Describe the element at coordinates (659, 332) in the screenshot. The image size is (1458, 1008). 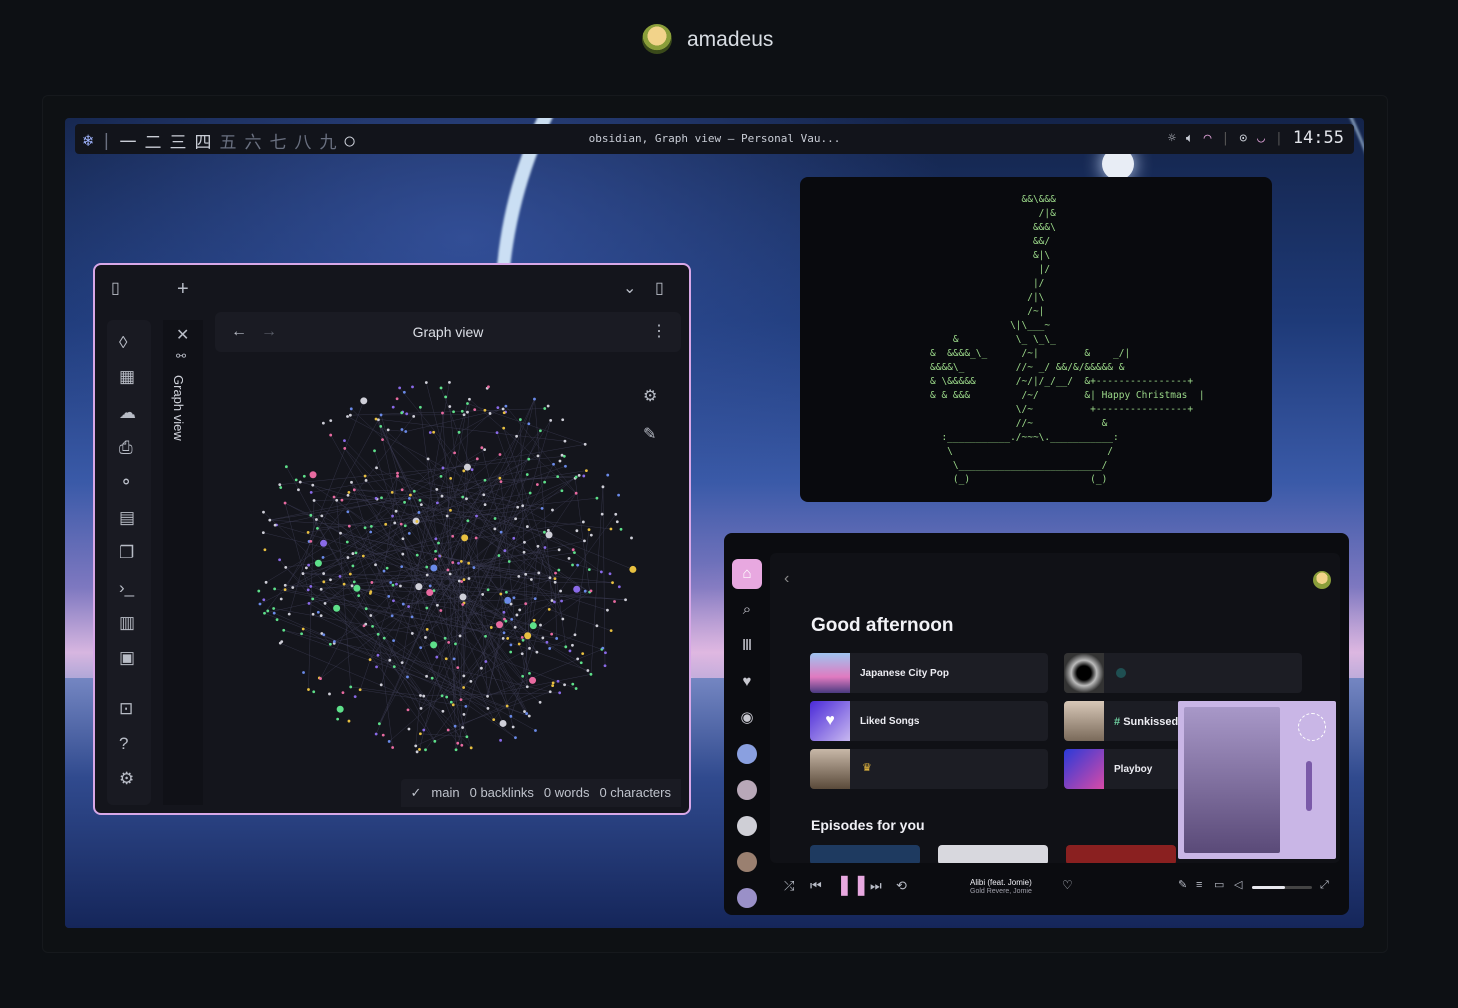
I see `more-options-icon: ⋮` at that location.